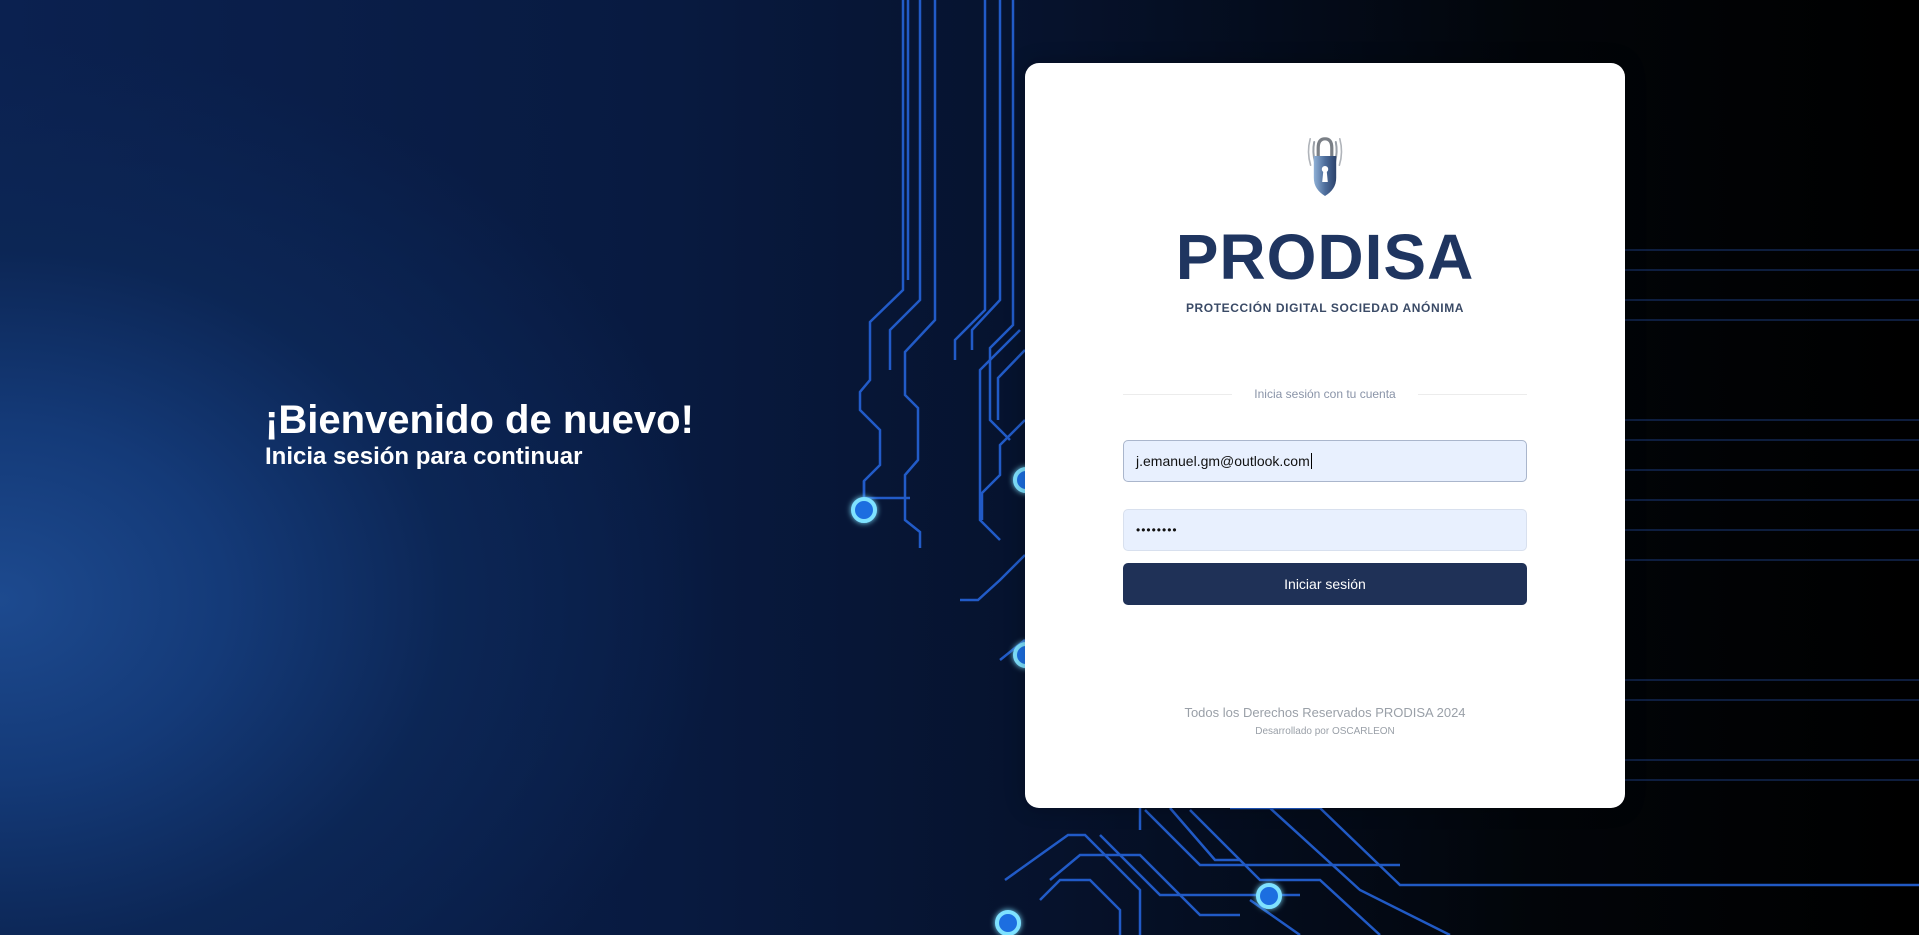  Describe the element at coordinates (479, 420) in the screenshot. I see `welcome-title: ¡Bienvenido de nuevo!` at that location.